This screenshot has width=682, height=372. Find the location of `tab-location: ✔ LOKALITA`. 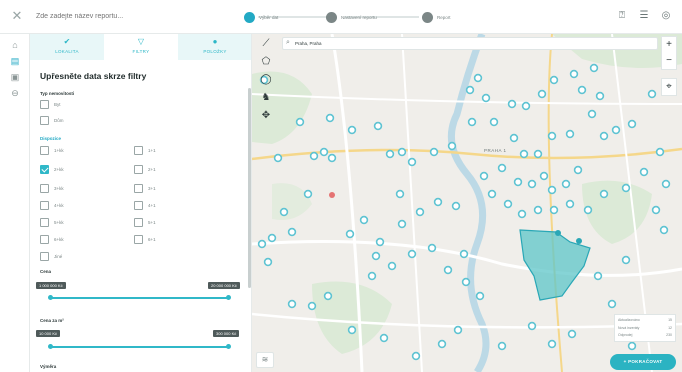

tab-location: ✔ LOKALITA is located at coordinates (67, 47).